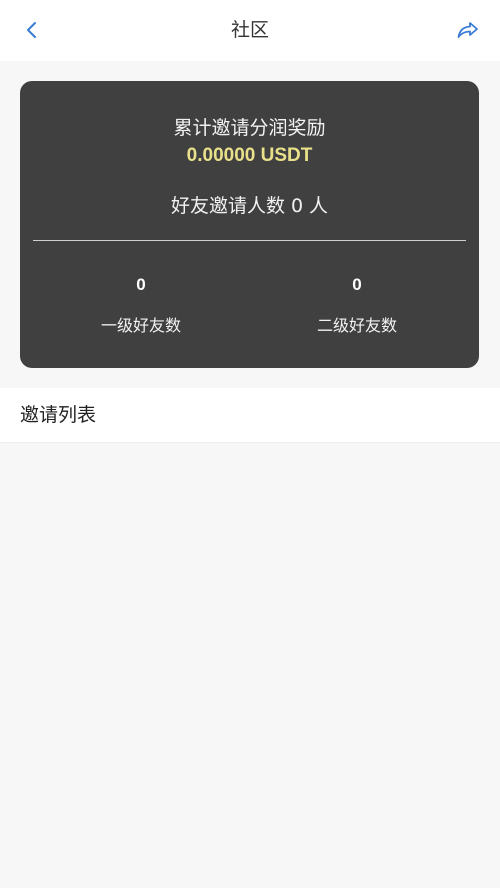 Image resolution: width=500 pixels, height=888 pixels. What do you see at coordinates (297, 206) in the screenshot?
I see `invite-count-value: 0` at bounding box center [297, 206].